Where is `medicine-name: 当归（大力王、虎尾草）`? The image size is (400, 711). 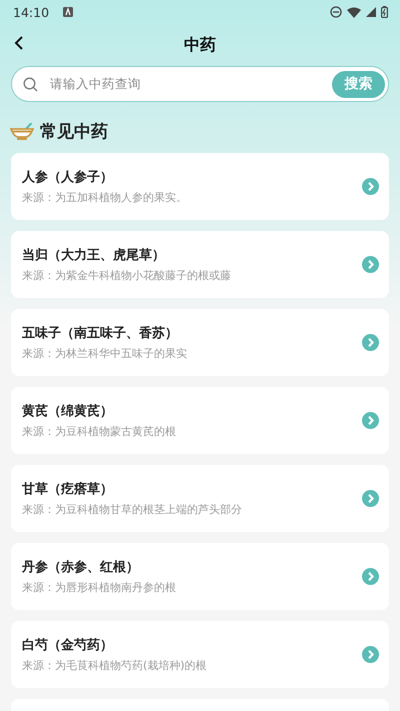 medicine-name: 当归（大力王、虎尾草） is located at coordinates (94, 255).